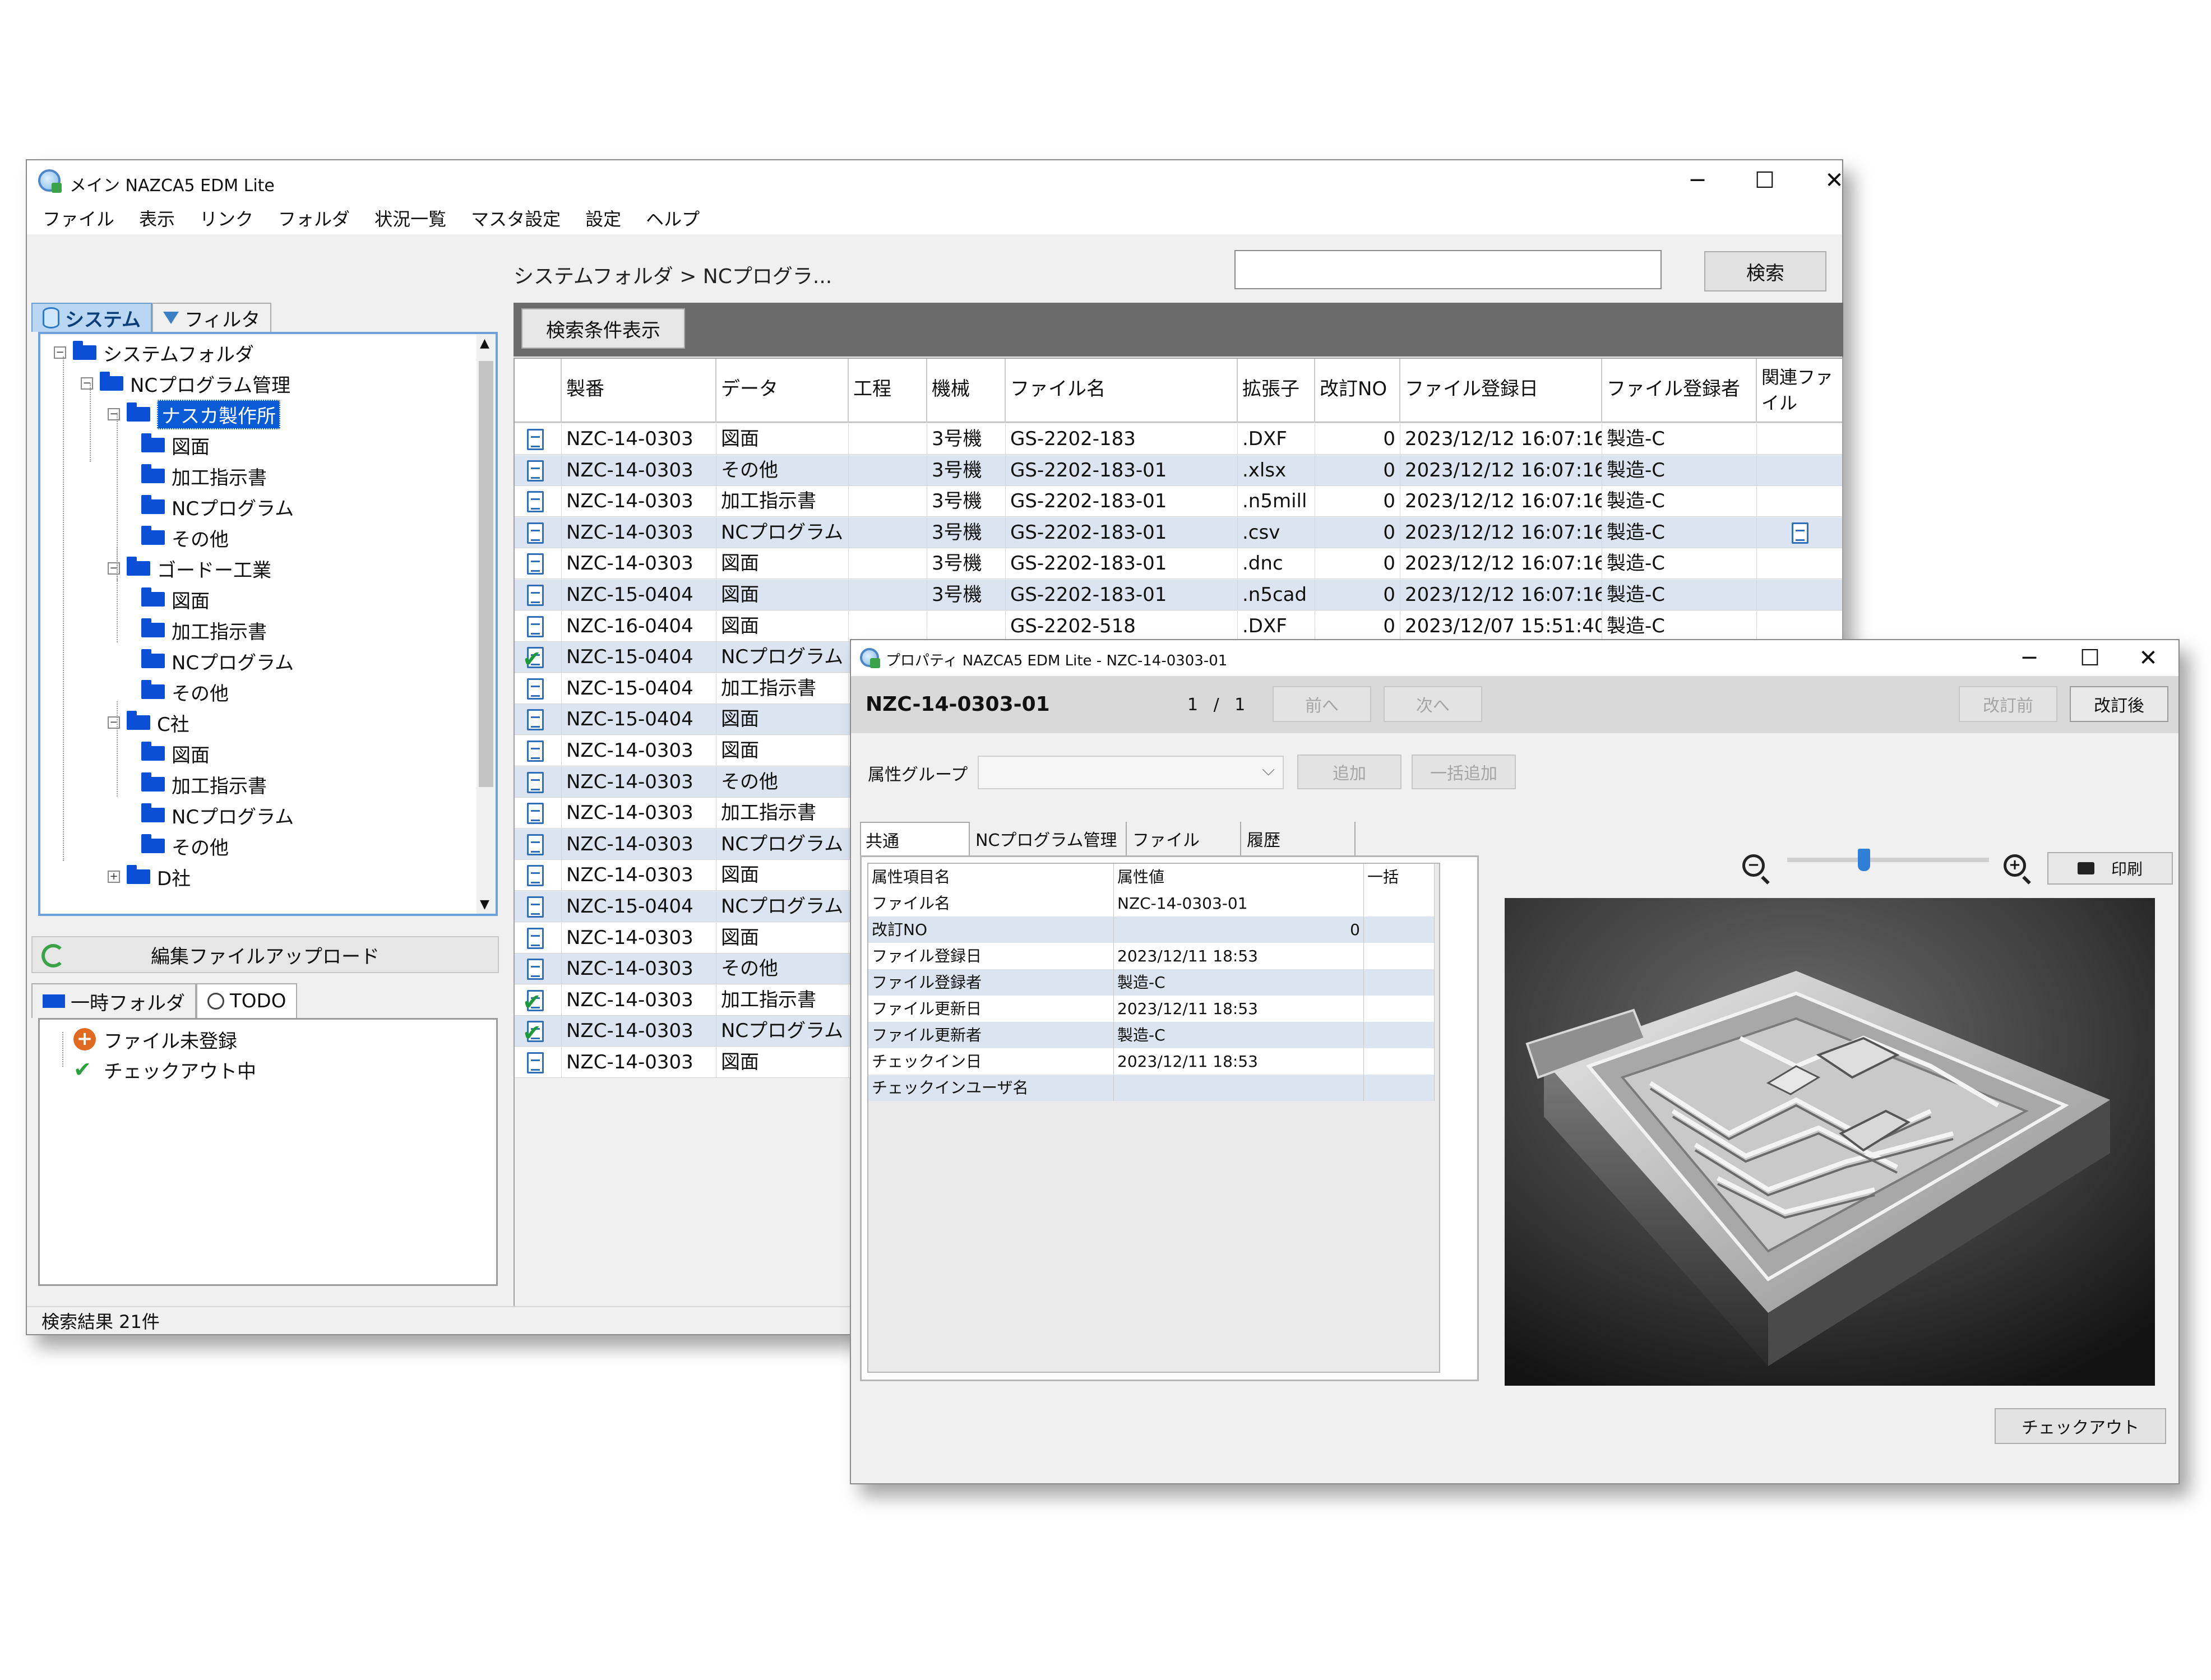 The width and height of the screenshot is (2211, 1680). Describe the element at coordinates (1864, 860) in the screenshot. I see `zoom-slider-thumb` at that location.